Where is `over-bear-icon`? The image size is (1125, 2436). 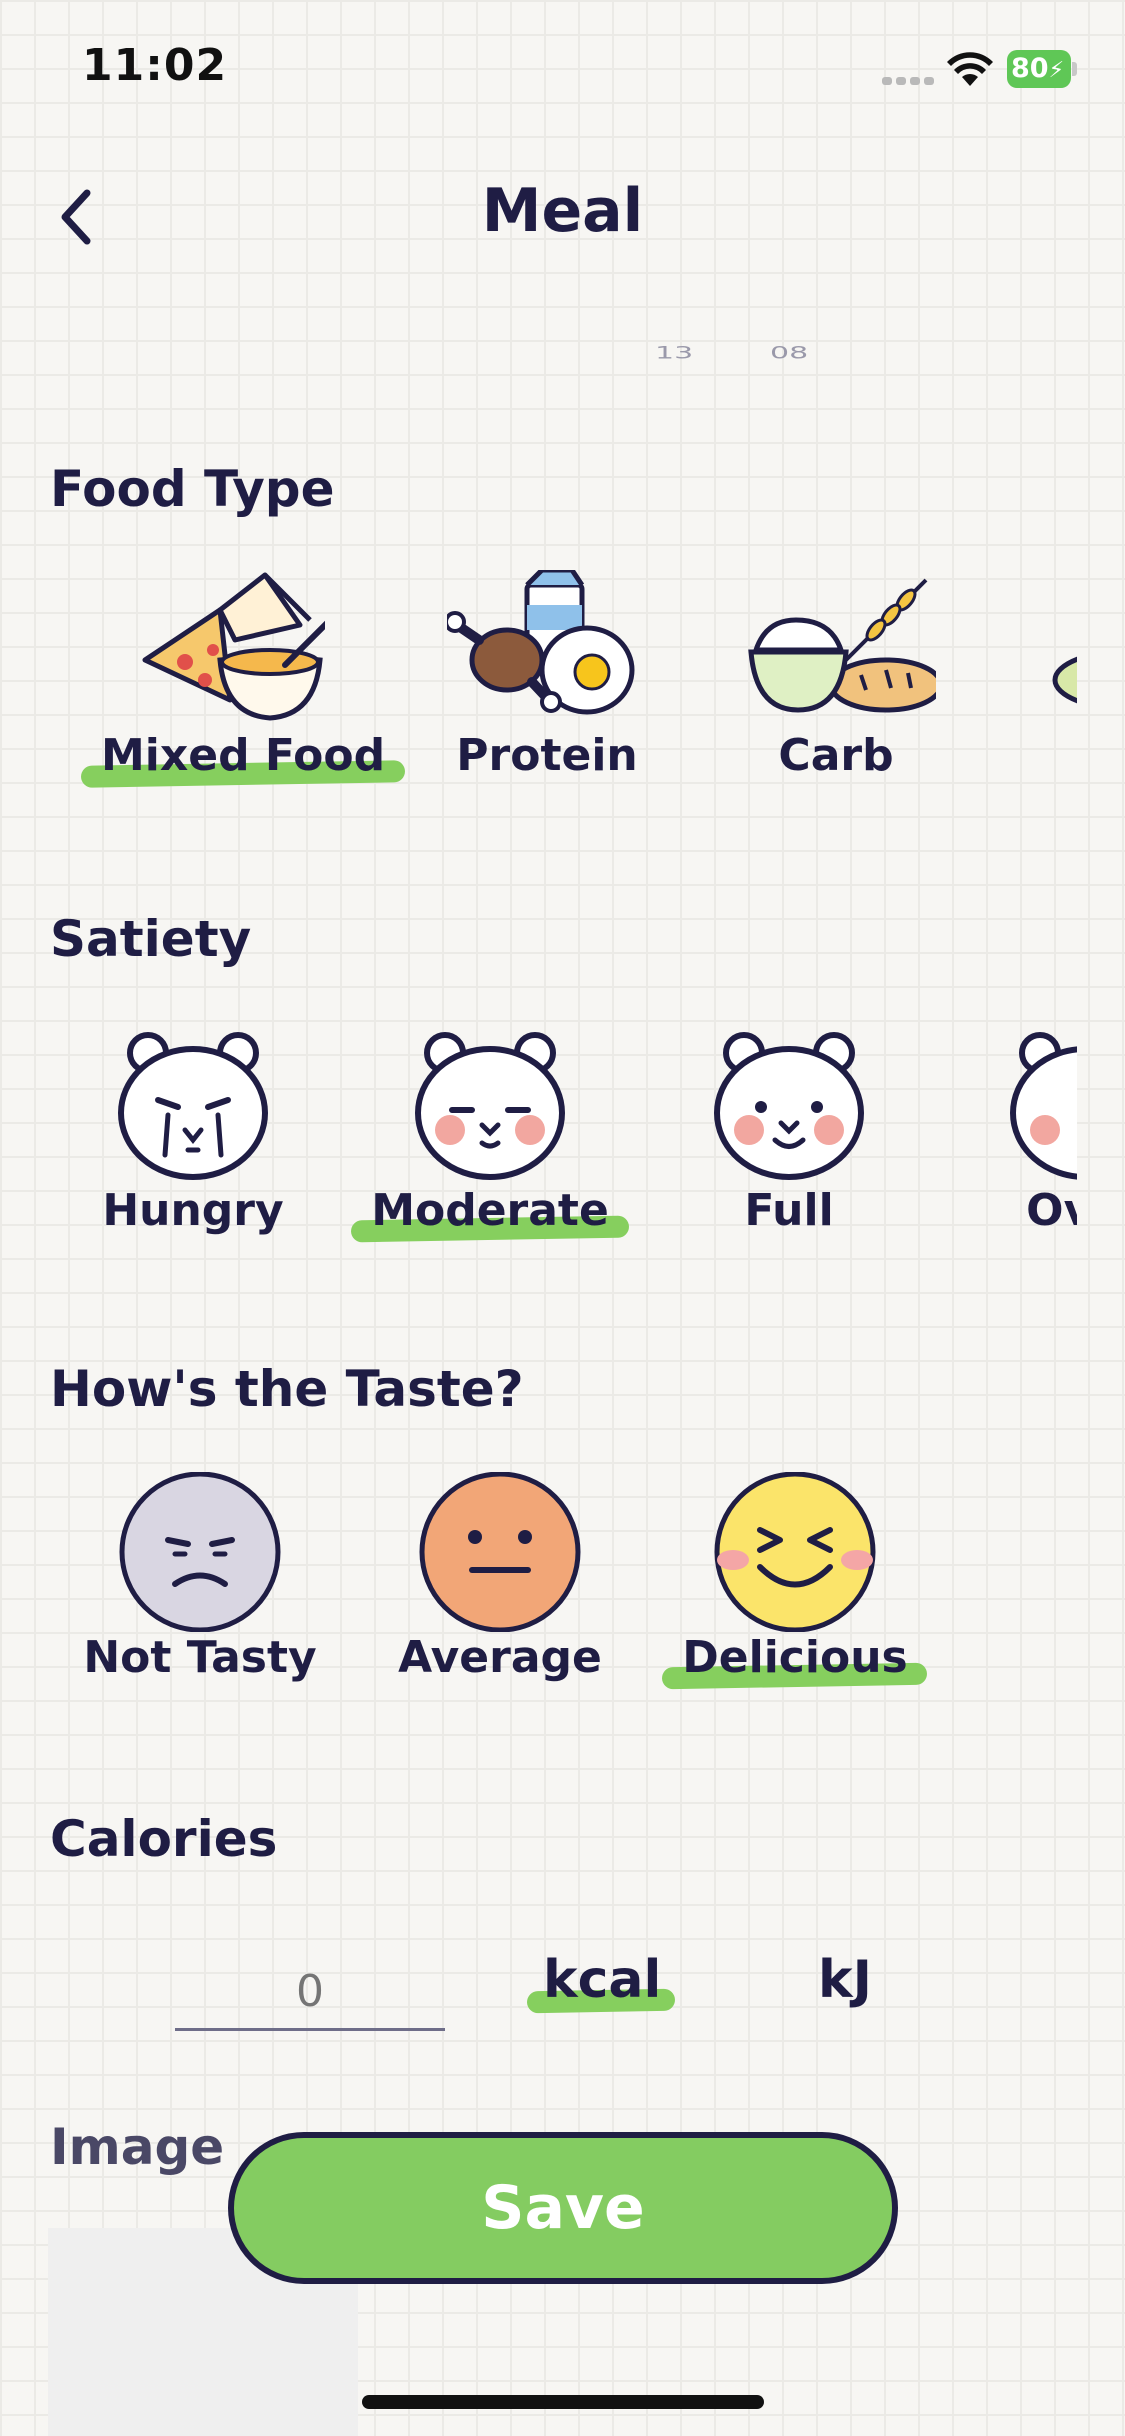 over-bear-icon is located at coordinates (1043, 1106).